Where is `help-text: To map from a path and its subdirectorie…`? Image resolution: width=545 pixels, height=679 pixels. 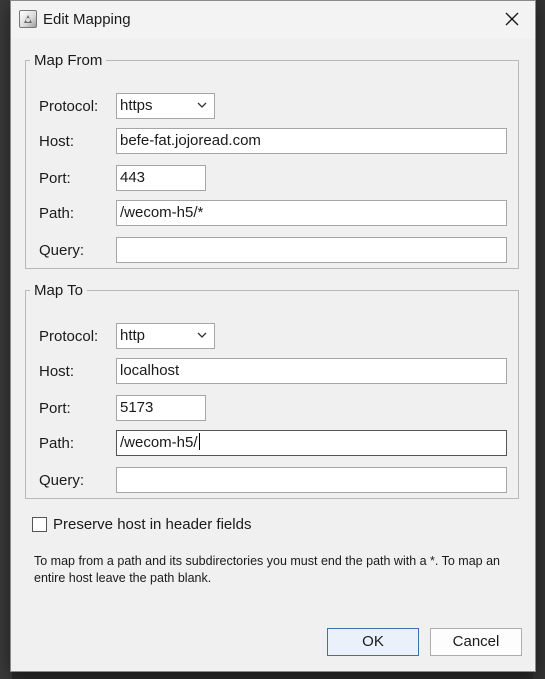
help-text: To map from a path and its subdirectorie… is located at coordinates (267, 569).